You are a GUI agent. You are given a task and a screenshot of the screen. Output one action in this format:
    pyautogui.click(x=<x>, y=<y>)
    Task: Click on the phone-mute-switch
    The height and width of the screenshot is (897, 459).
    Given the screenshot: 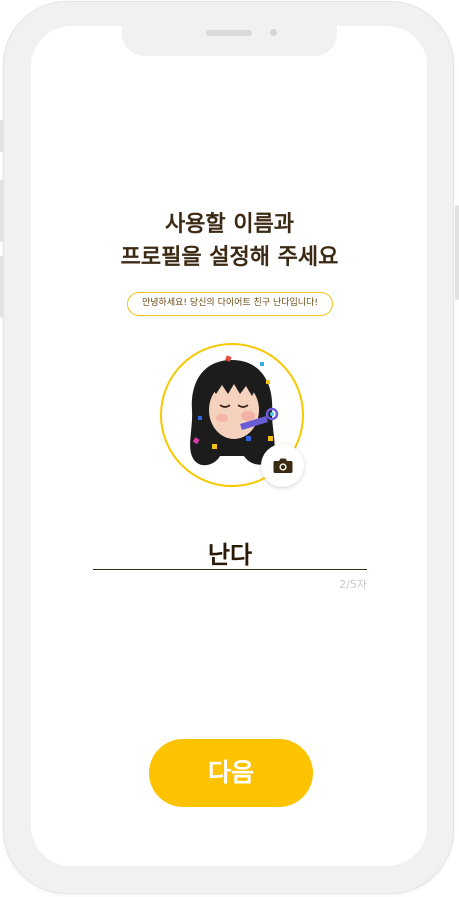 What is the action you would take?
    pyautogui.click(x=2, y=136)
    